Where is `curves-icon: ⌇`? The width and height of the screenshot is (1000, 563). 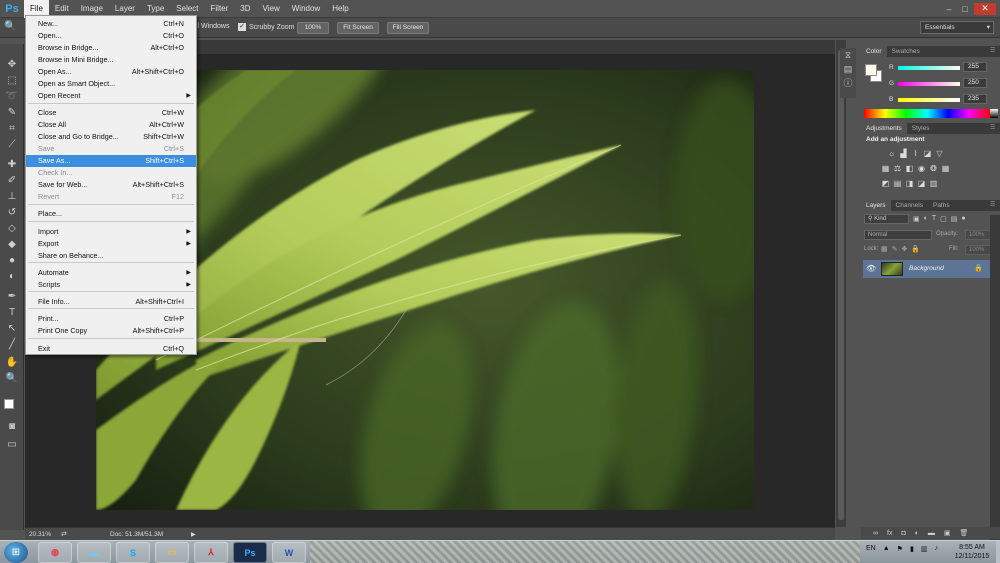
curves-icon: ⌇ is located at coordinates (915, 153).